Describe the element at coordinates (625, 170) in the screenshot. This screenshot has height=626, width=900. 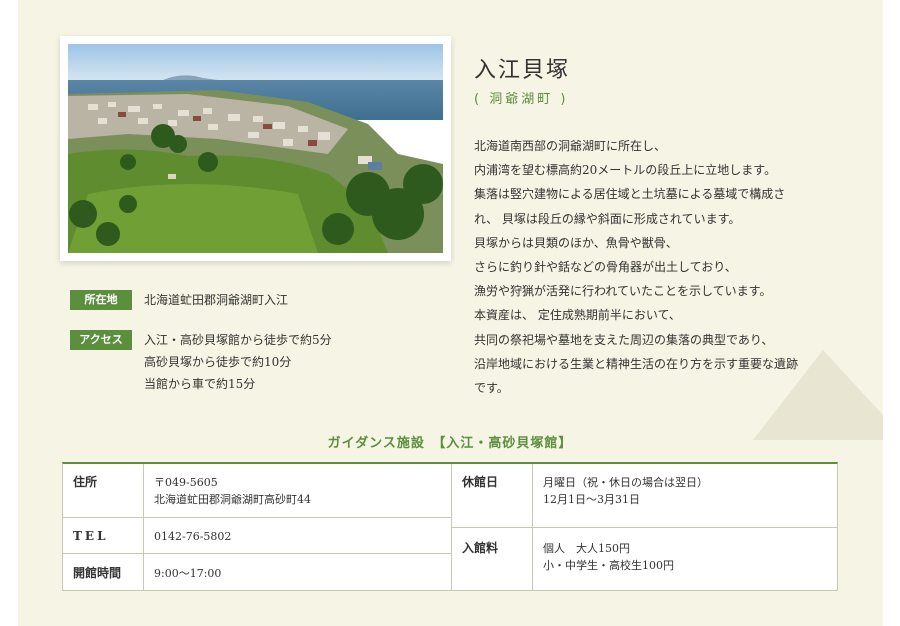
I see `description-line: 内浦湾を望む標高約20メートルの段丘上に立地します。` at that location.